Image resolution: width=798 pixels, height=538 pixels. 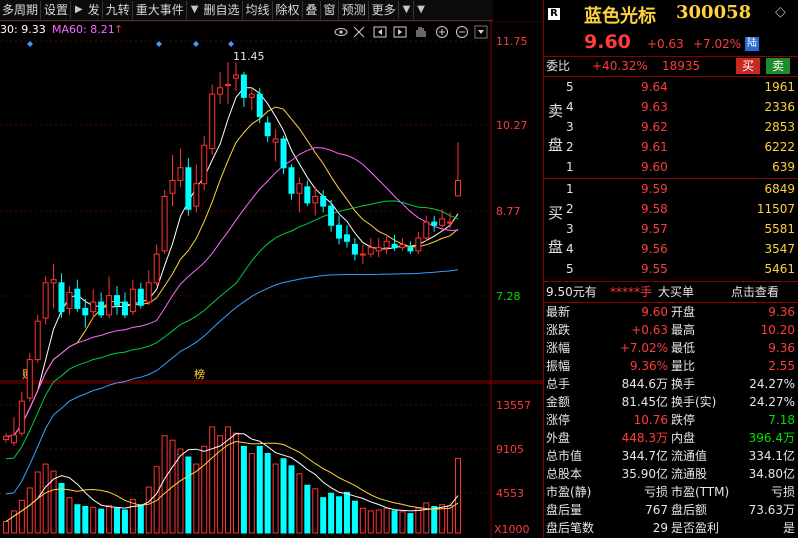 I want to click on rewind-icon, so click(x=380, y=32).